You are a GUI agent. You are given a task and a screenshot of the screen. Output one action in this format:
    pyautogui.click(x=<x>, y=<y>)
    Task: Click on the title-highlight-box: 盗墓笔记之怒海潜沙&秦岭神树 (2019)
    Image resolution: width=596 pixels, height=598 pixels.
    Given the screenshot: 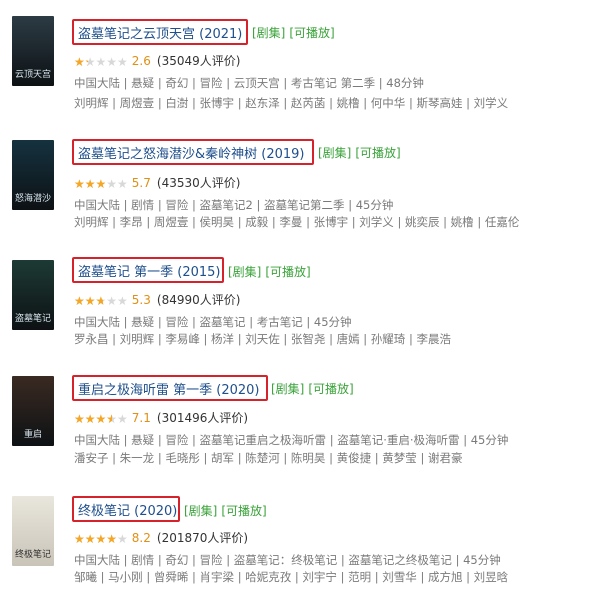 What is the action you would take?
    pyautogui.click(x=193, y=152)
    